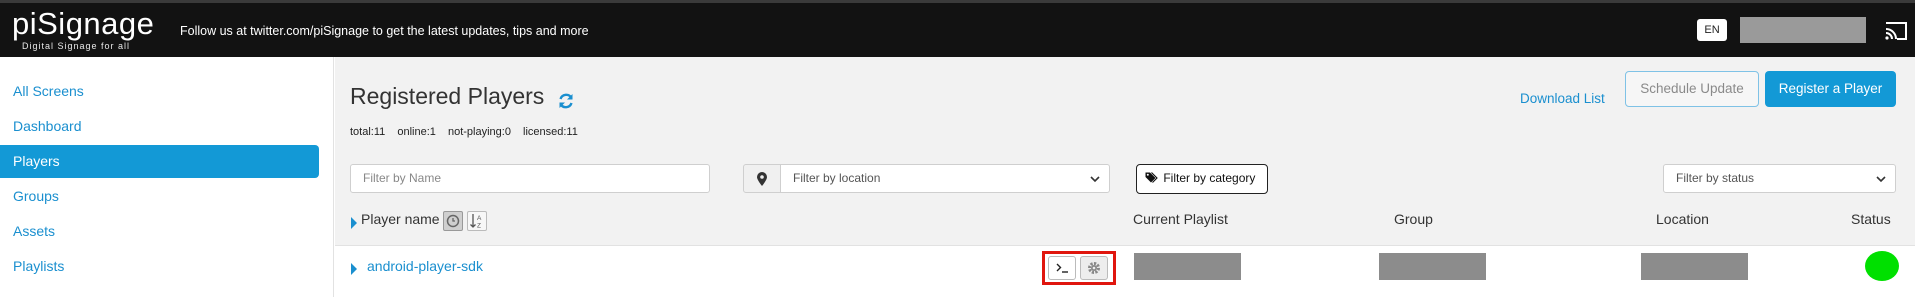 The image size is (1915, 297). I want to click on logo: piSignage Digital Signage for all, so click(83, 29).